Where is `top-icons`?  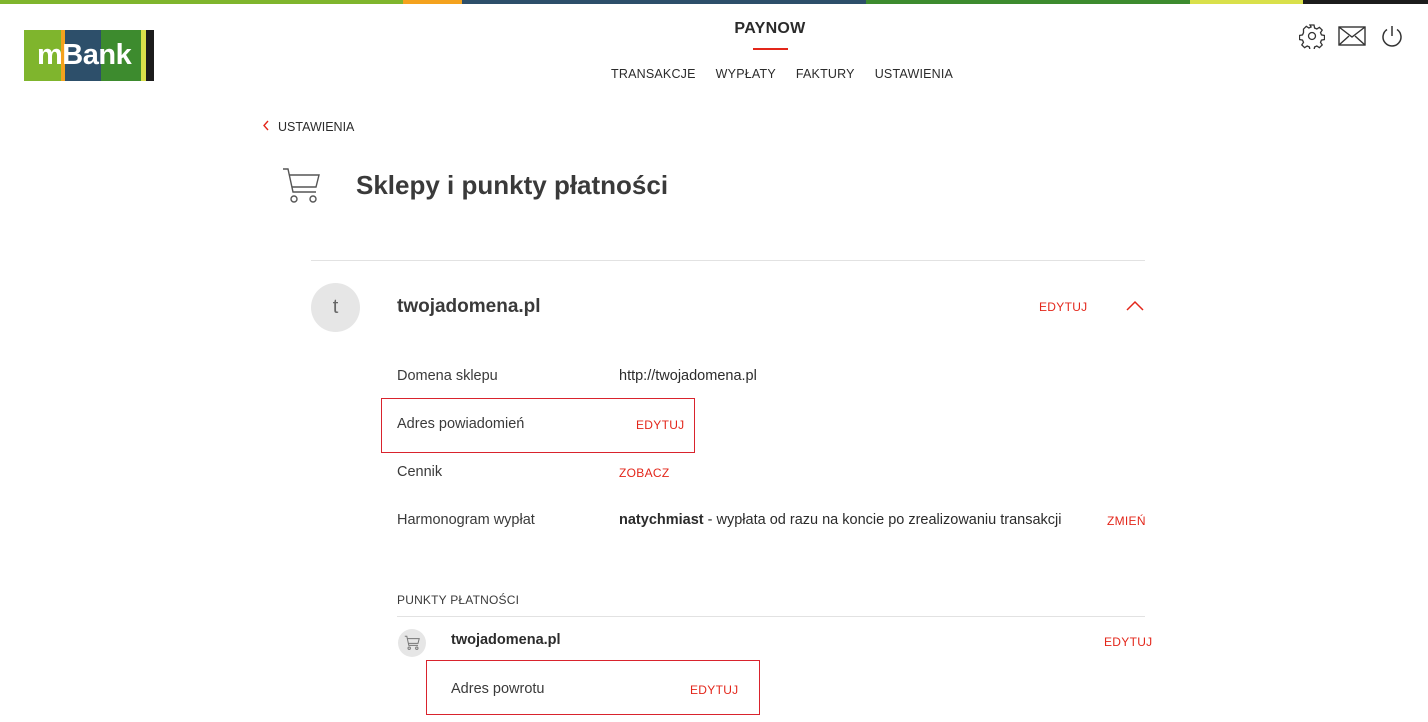
top-icons is located at coordinates (1352, 36).